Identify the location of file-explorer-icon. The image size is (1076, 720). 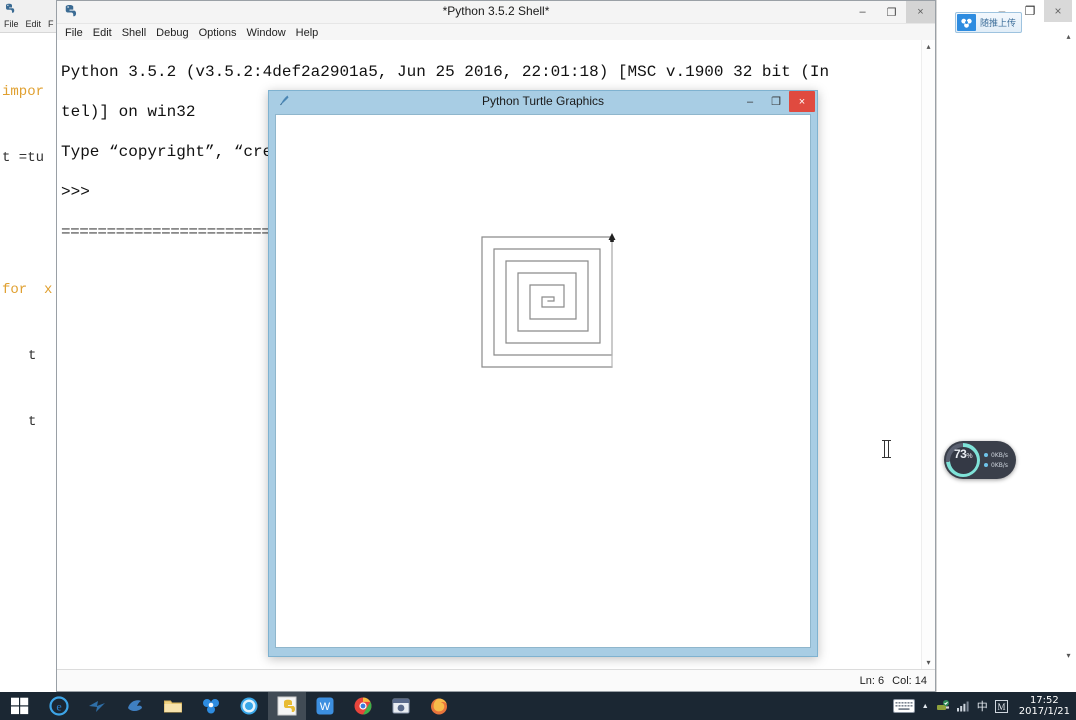
(173, 706).